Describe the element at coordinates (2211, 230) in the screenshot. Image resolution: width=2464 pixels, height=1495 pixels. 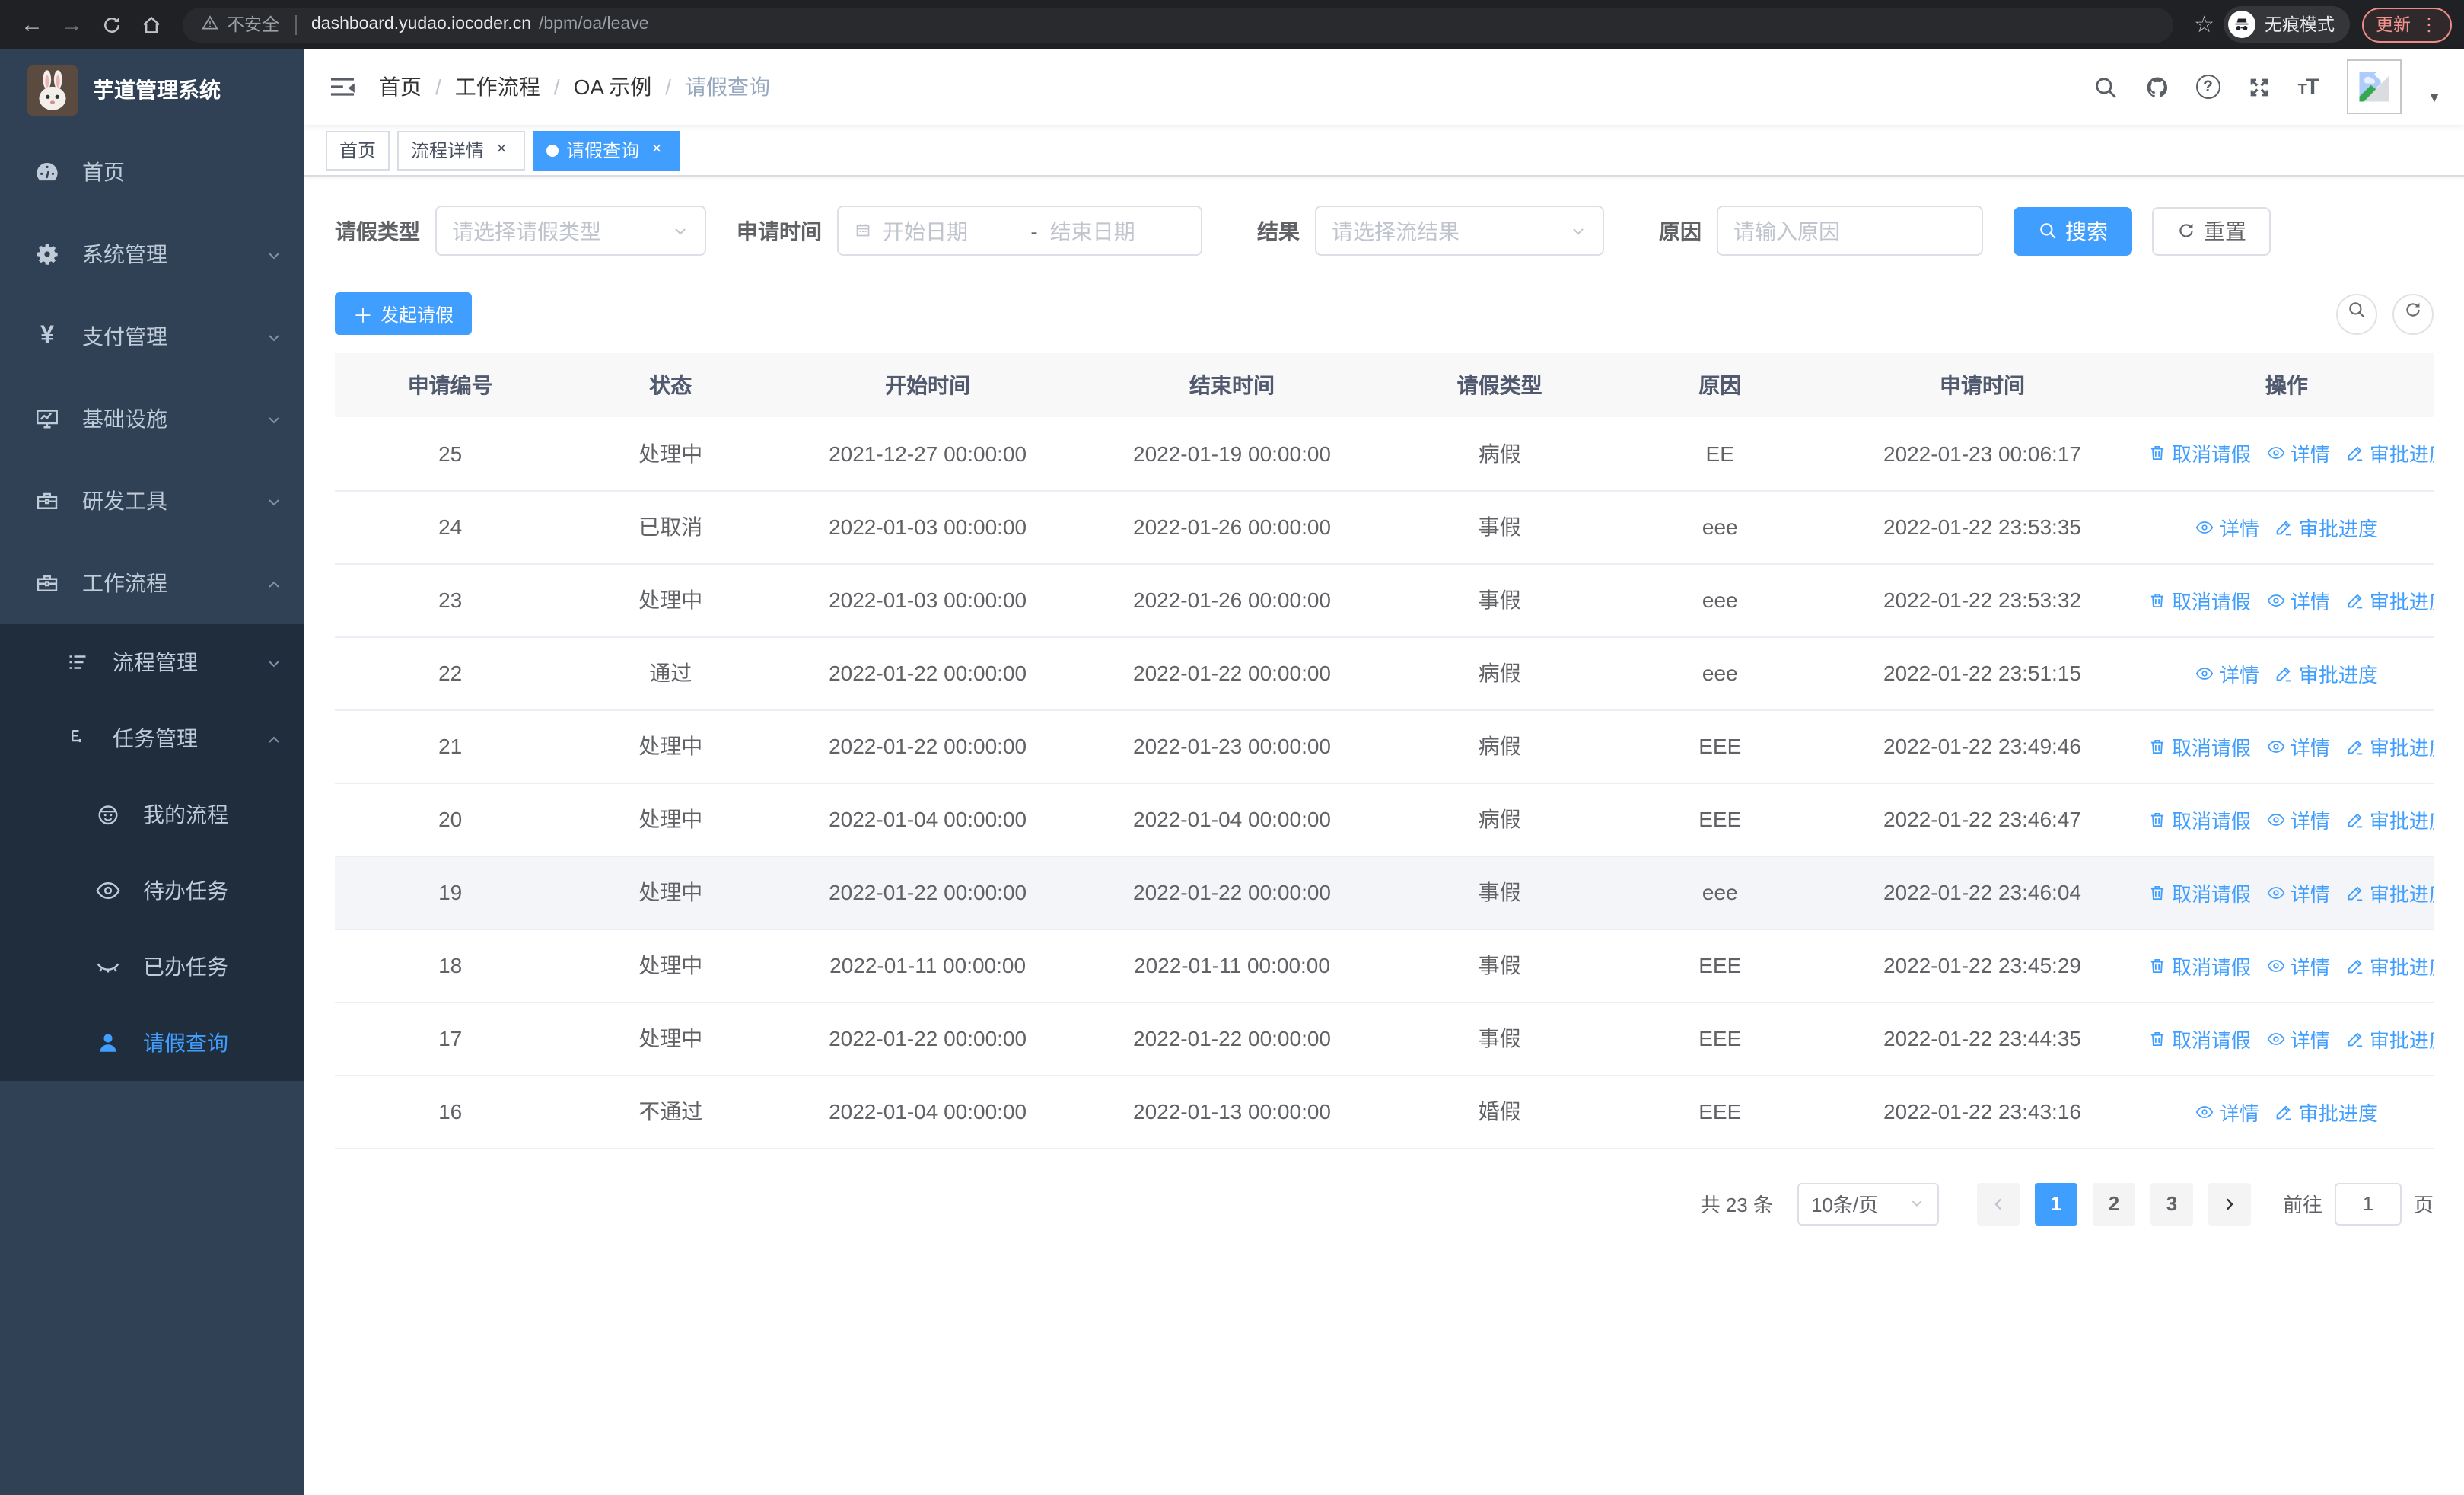
I see `reset-button: 重置` at that location.